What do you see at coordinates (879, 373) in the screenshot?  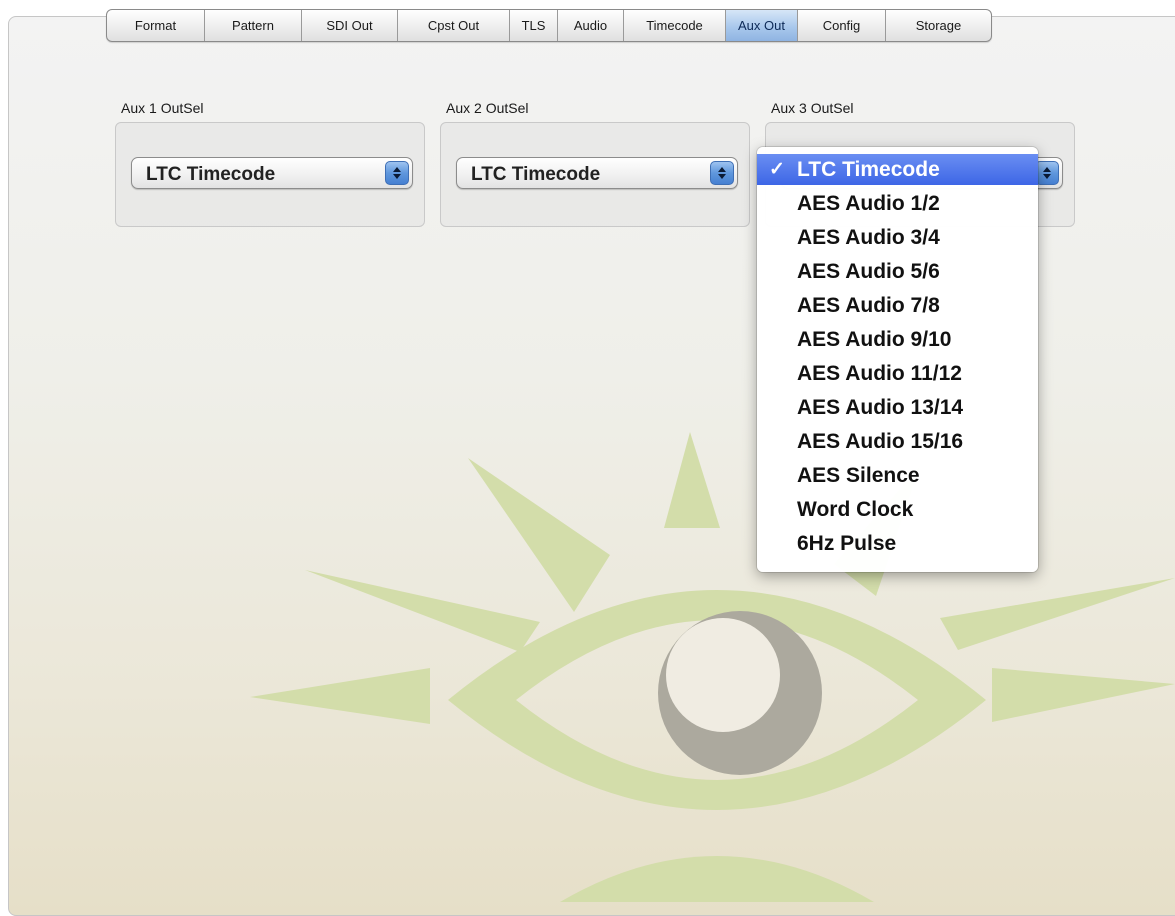 I see `menu-item-label: AES Audio 11/12` at bounding box center [879, 373].